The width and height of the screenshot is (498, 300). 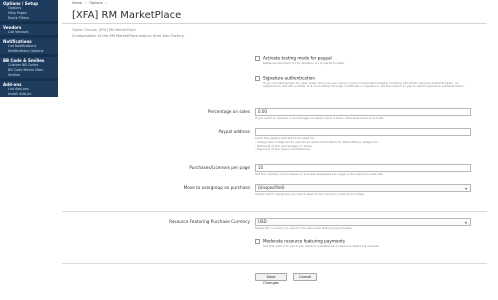 What do you see at coordinates (363, 188) in the screenshot?
I see `usergroup-select: (Unspecified) ▾` at bounding box center [363, 188].